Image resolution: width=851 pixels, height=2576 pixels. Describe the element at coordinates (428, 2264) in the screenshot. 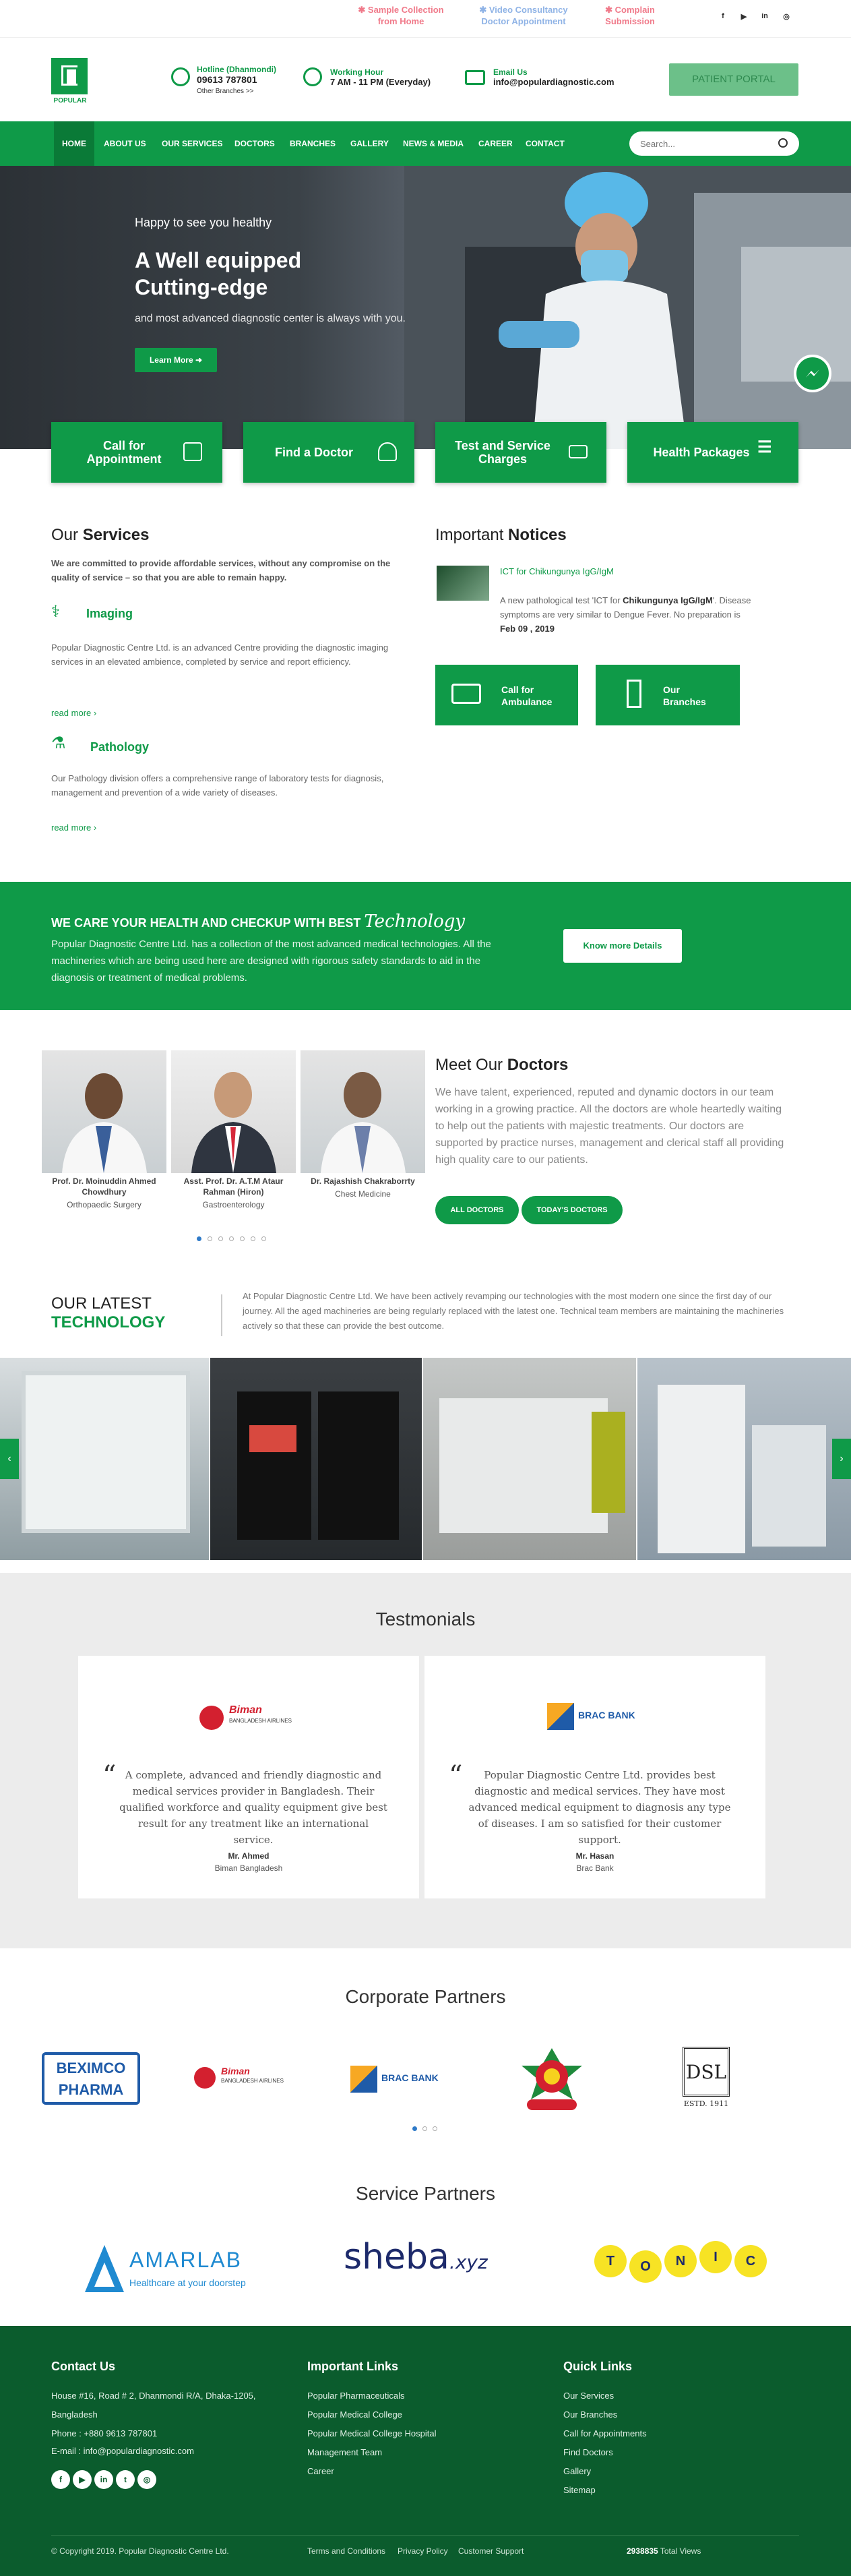

I see `sheba-xyz-logo: sheba.xyz` at that location.